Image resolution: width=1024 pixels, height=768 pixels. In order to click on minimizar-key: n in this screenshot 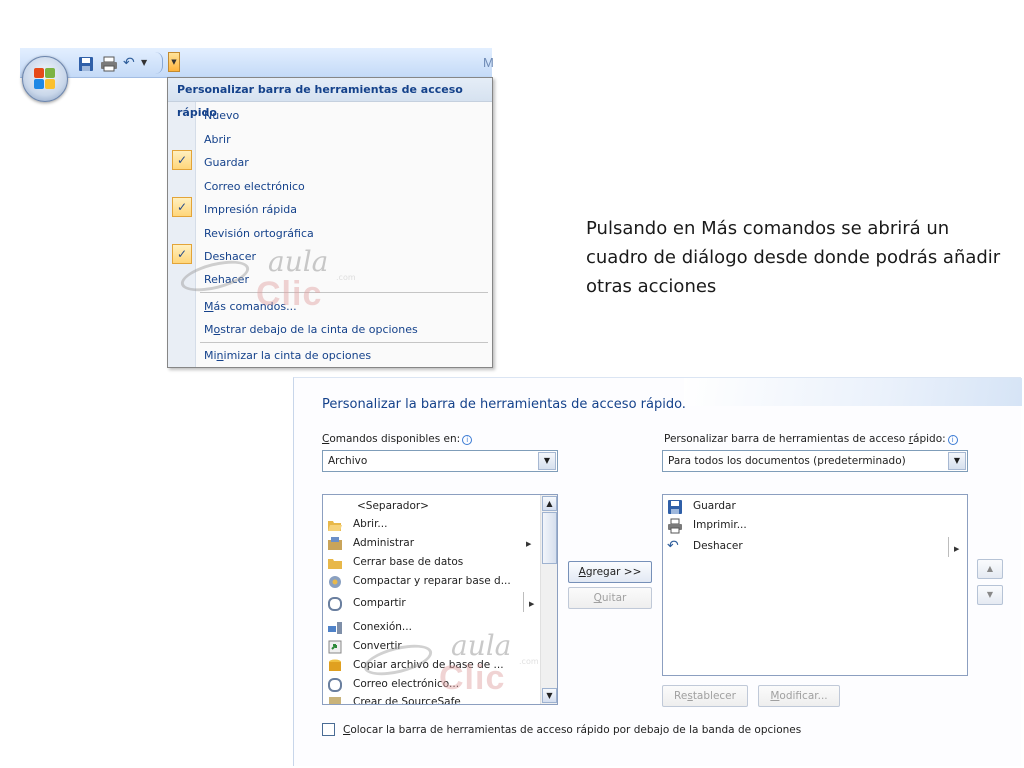, I will do `click(220, 355)`.